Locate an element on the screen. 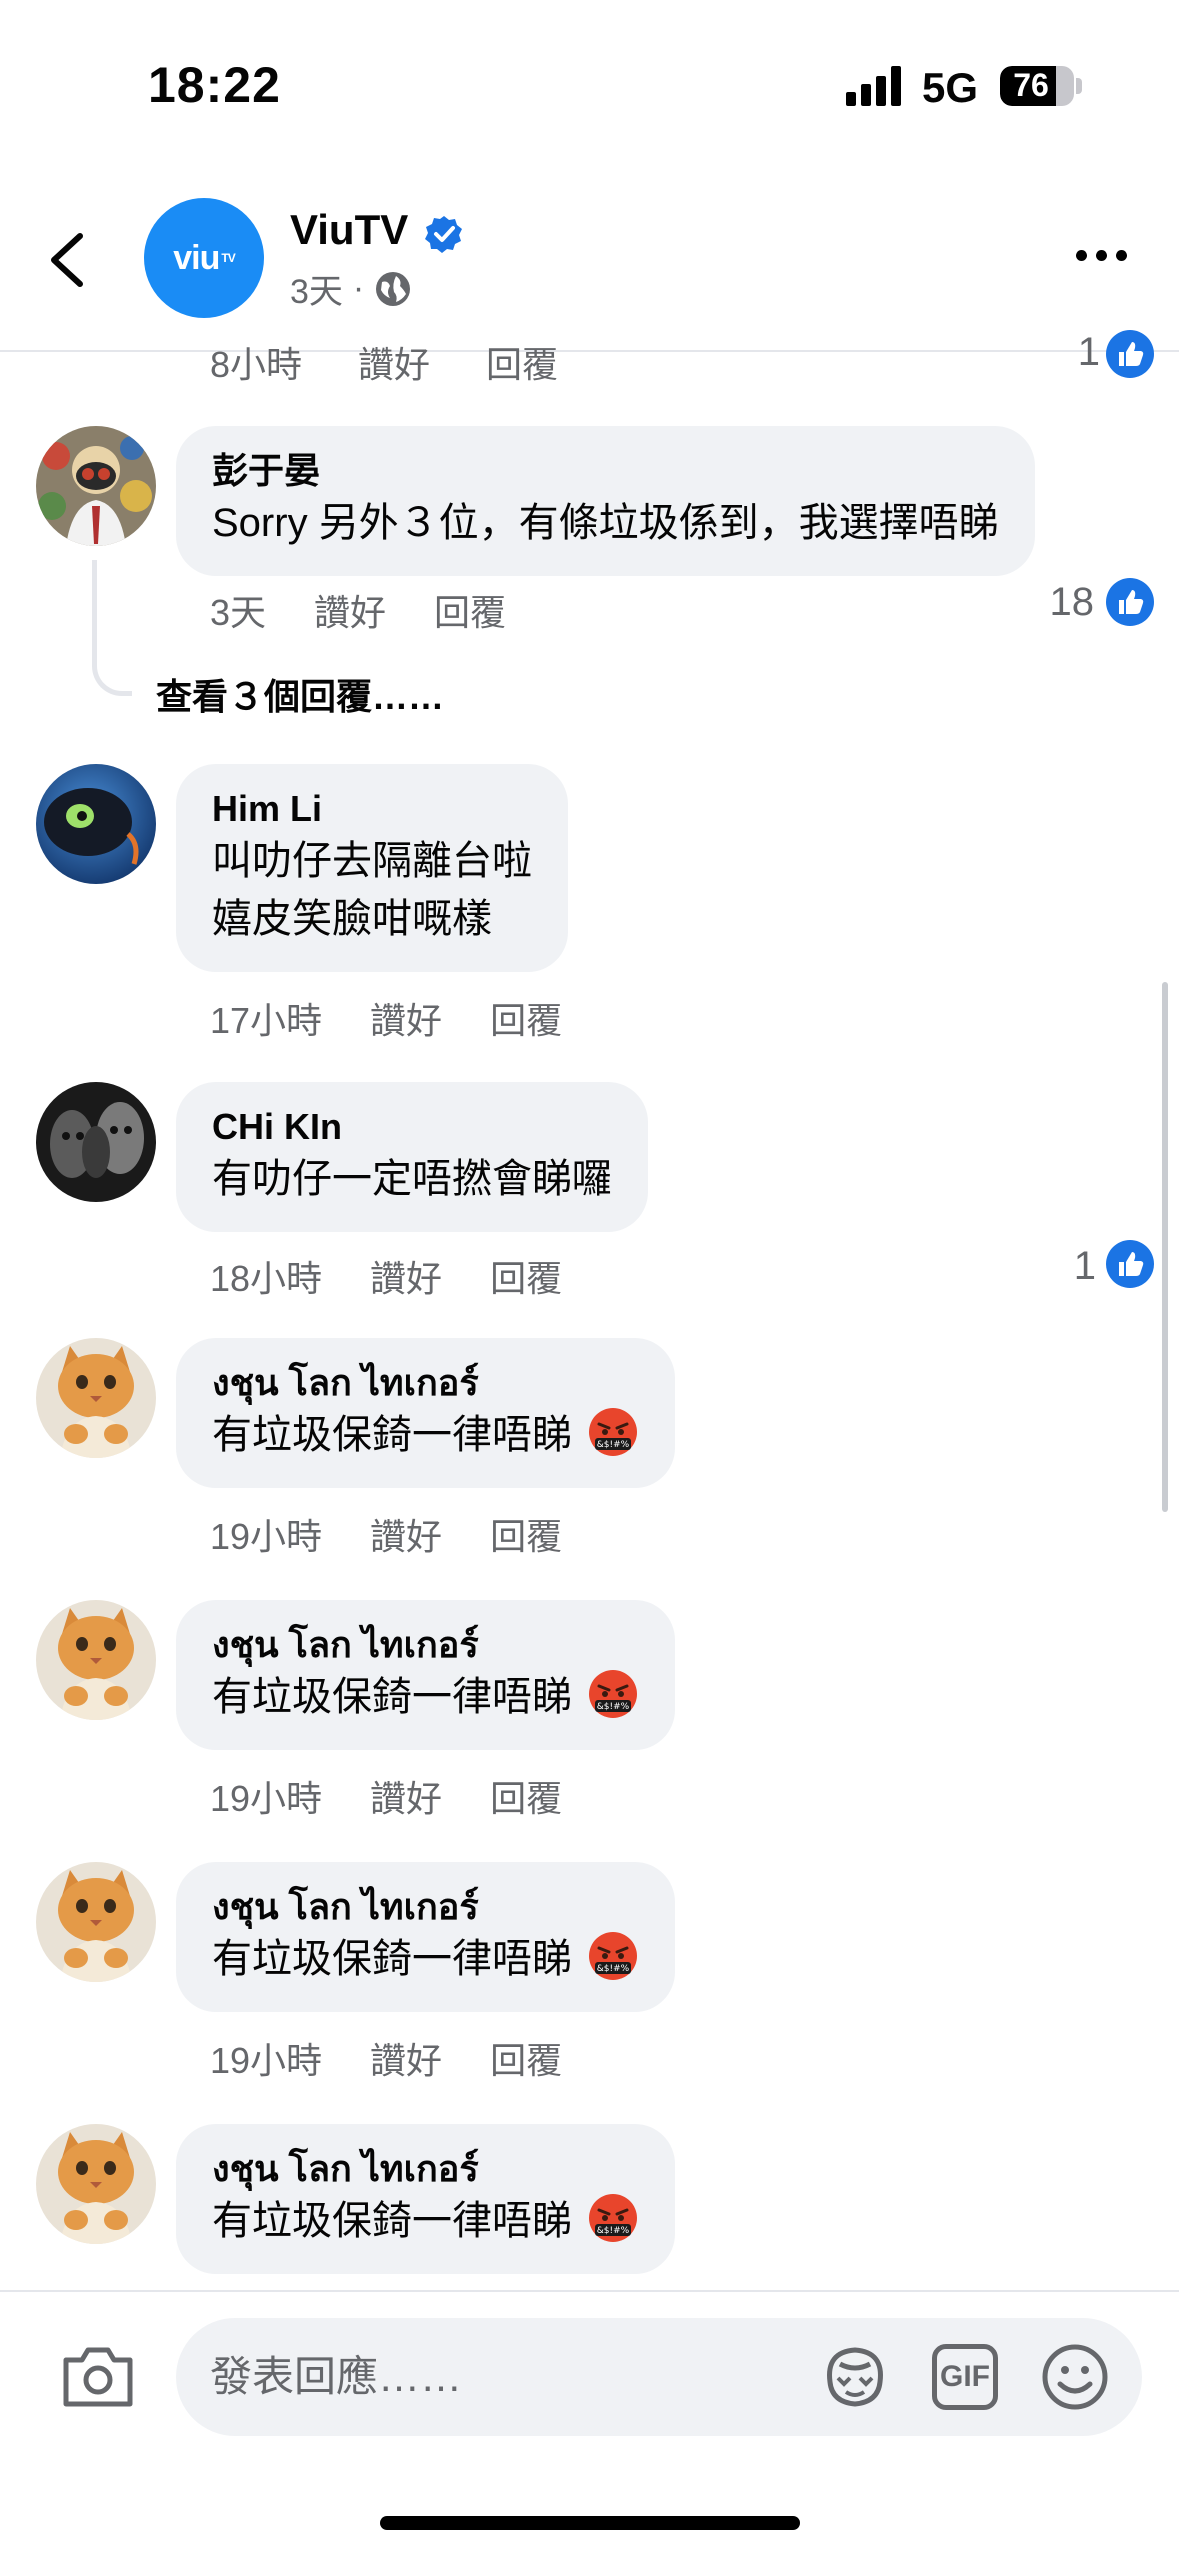 The image size is (1179, 2556). avatar-sticker-icon is located at coordinates (855, 2377).